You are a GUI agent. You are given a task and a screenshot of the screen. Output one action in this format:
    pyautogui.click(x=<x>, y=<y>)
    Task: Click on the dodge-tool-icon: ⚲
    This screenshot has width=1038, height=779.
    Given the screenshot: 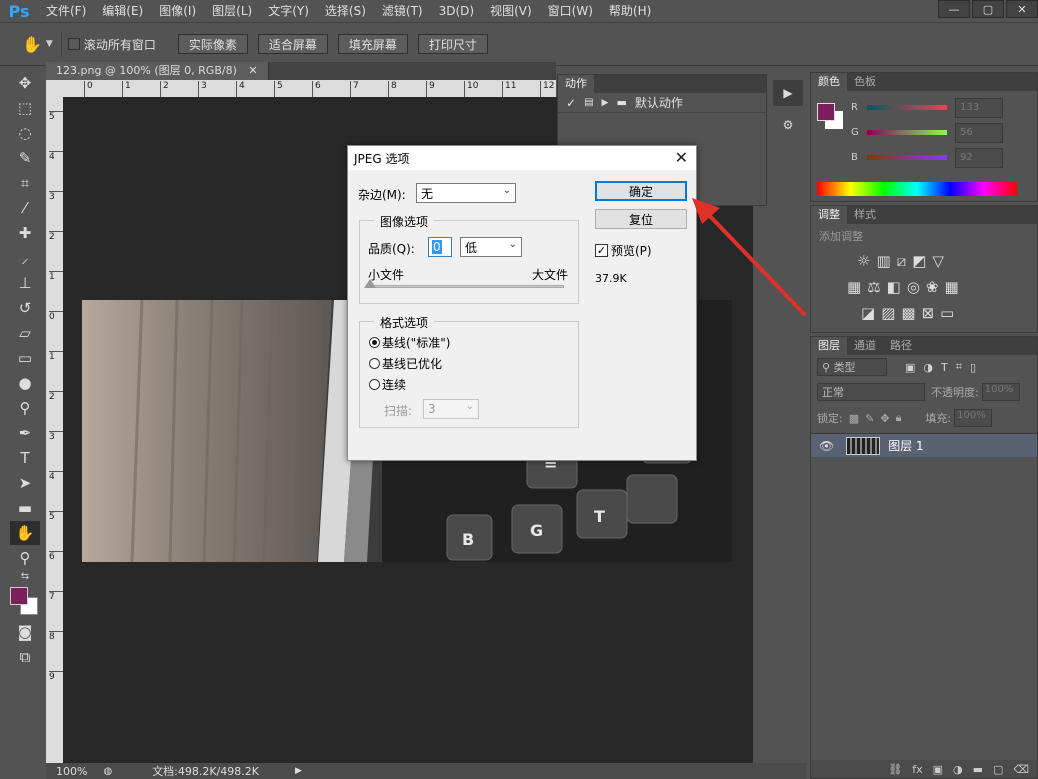 What is the action you would take?
    pyautogui.click(x=25, y=408)
    